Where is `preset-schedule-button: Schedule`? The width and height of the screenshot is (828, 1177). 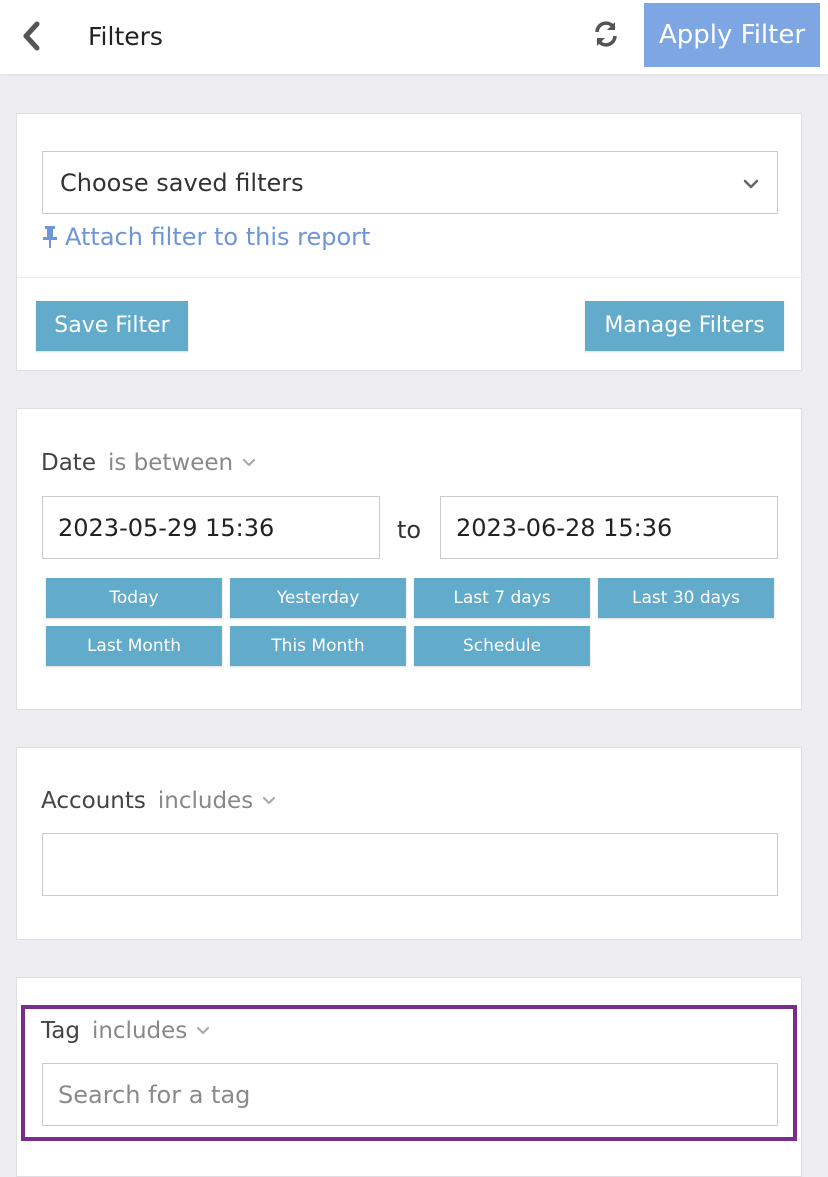
preset-schedule-button: Schedule is located at coordinates (502, 646).